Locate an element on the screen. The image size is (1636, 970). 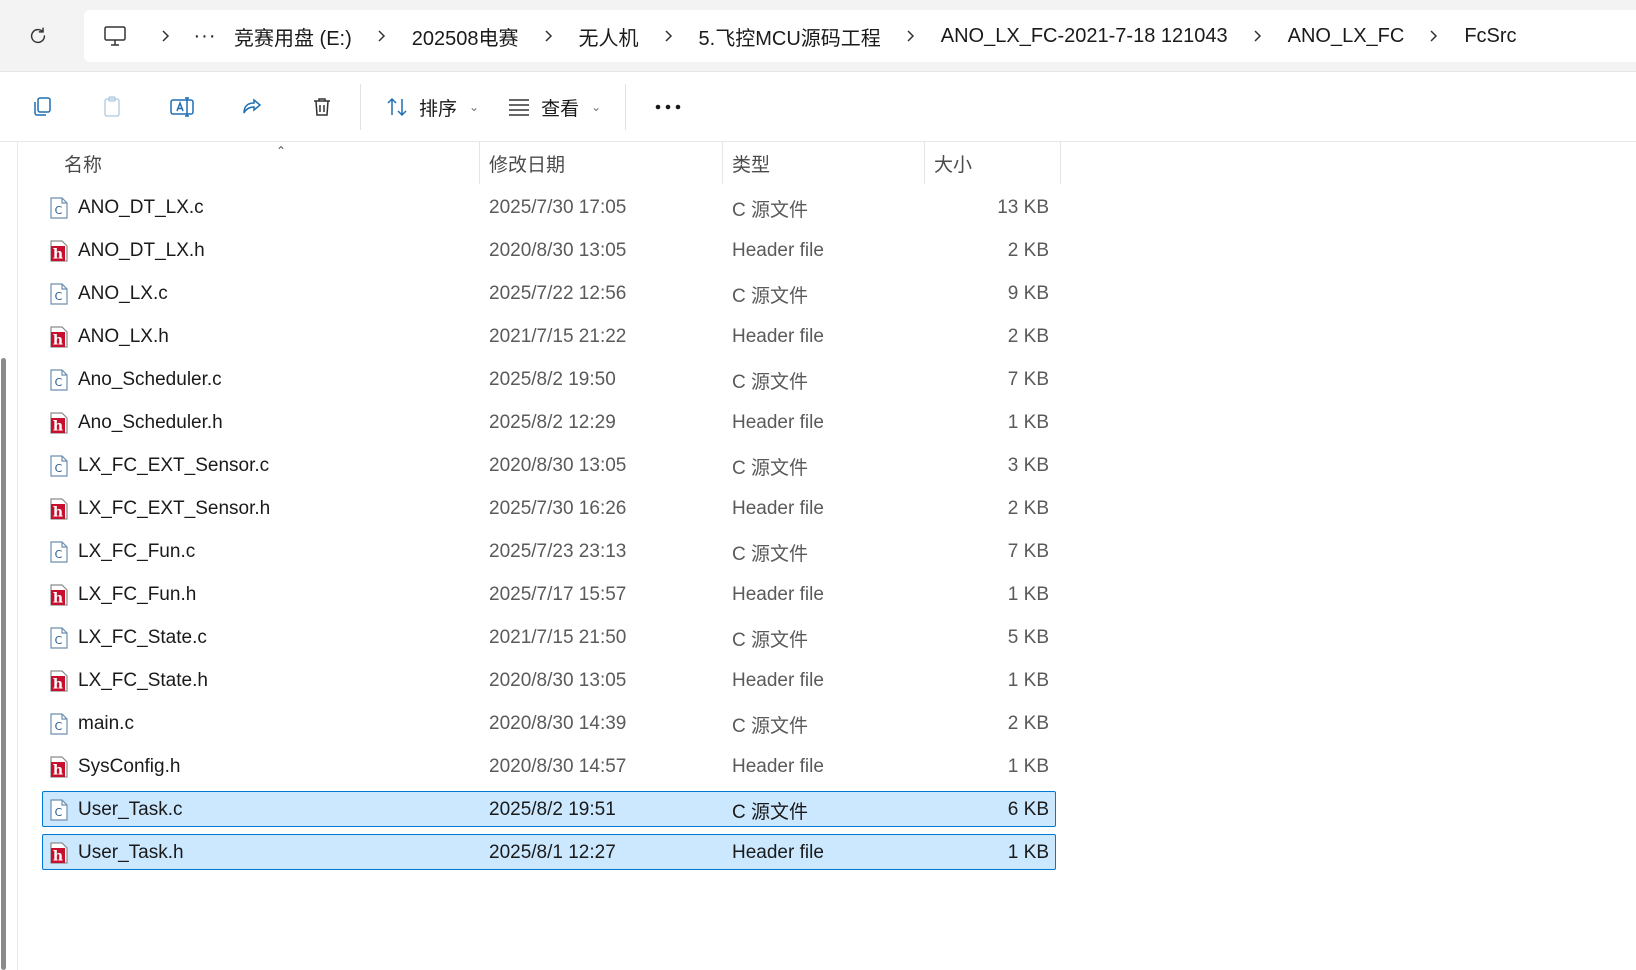
view-button: 查看 ⌄ is located at coordinates (554, 107).